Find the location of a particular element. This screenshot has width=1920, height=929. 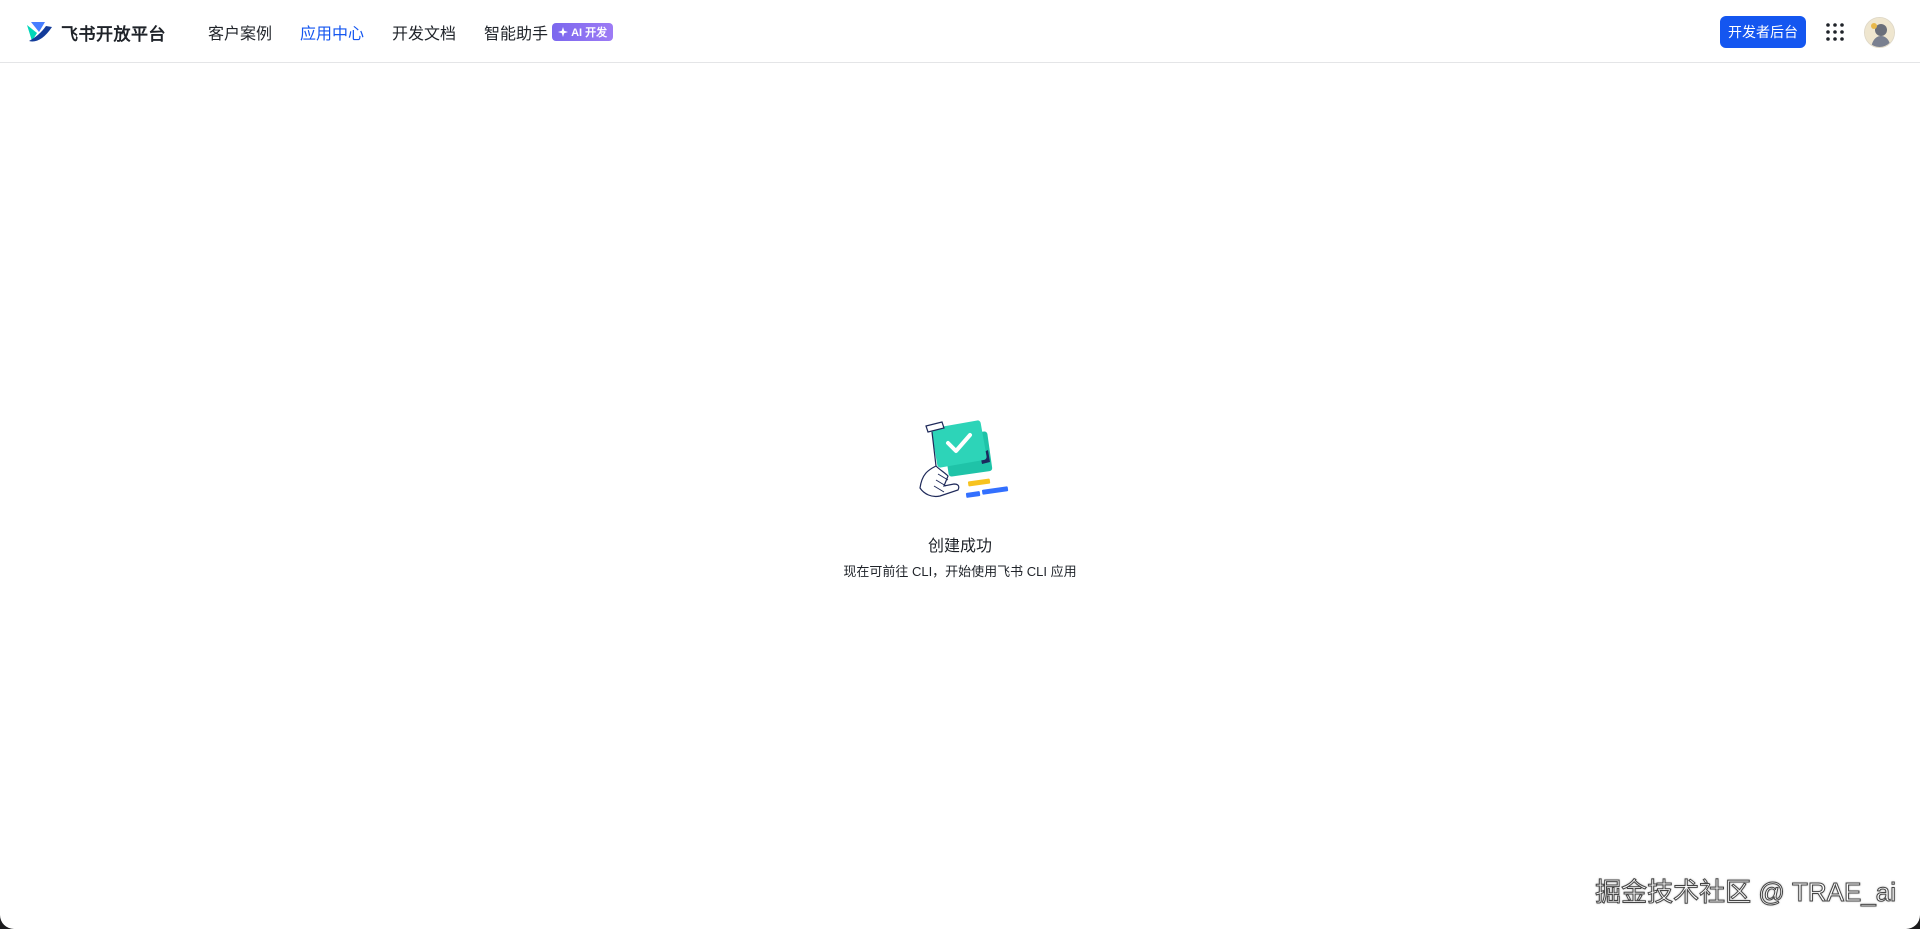

ai-badge: AI 开发 is located at coordinates (583, 32).